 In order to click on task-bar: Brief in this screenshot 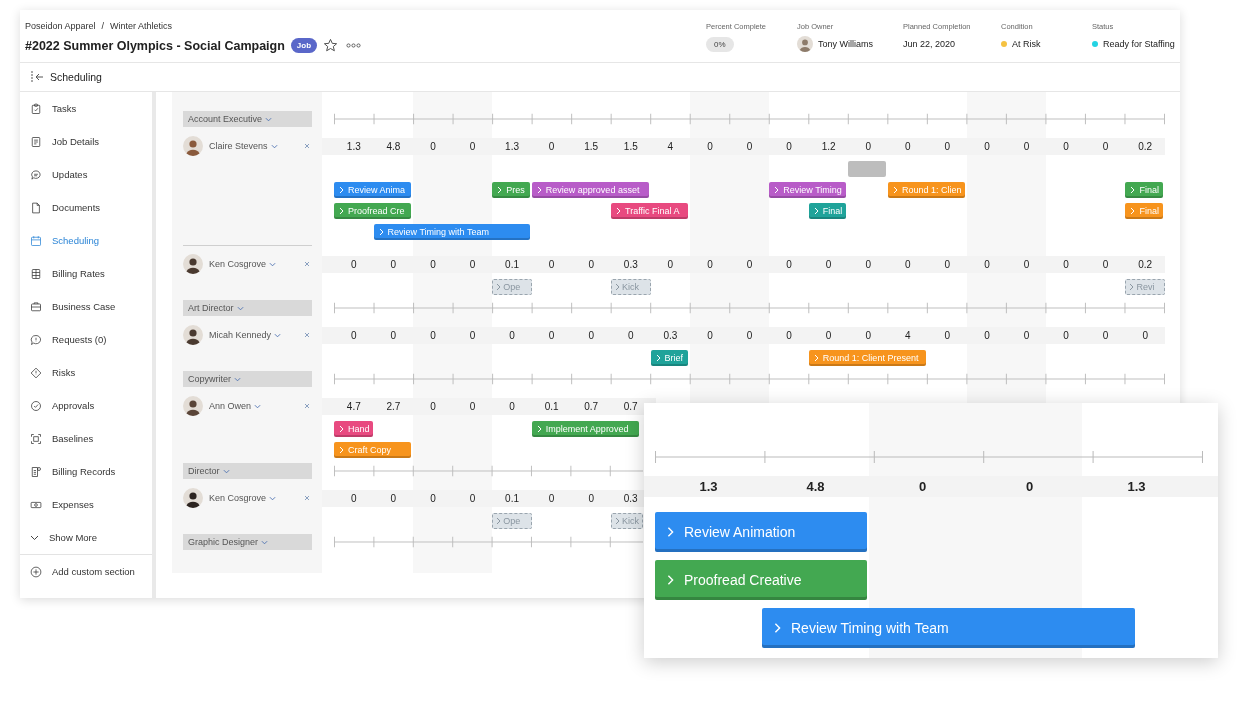, I will do `click(669, 357)`.